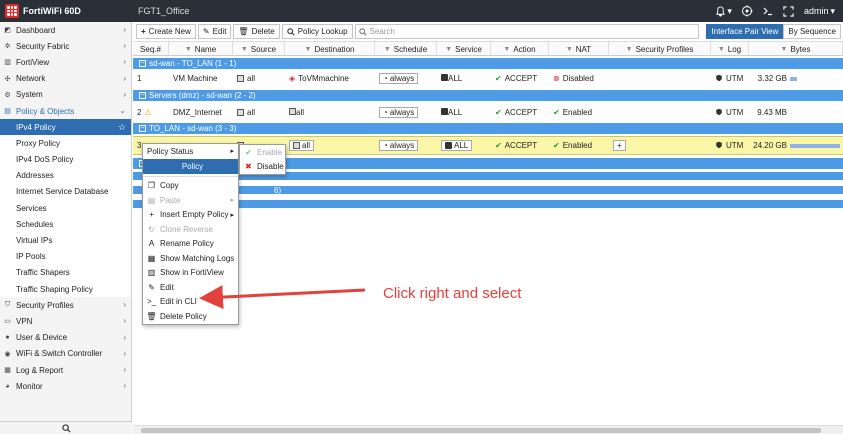  What do you see at coordinates (452, 293) in the screenshot?
I see `annotation-text: Click right and select` at bounding box center [452, 293].